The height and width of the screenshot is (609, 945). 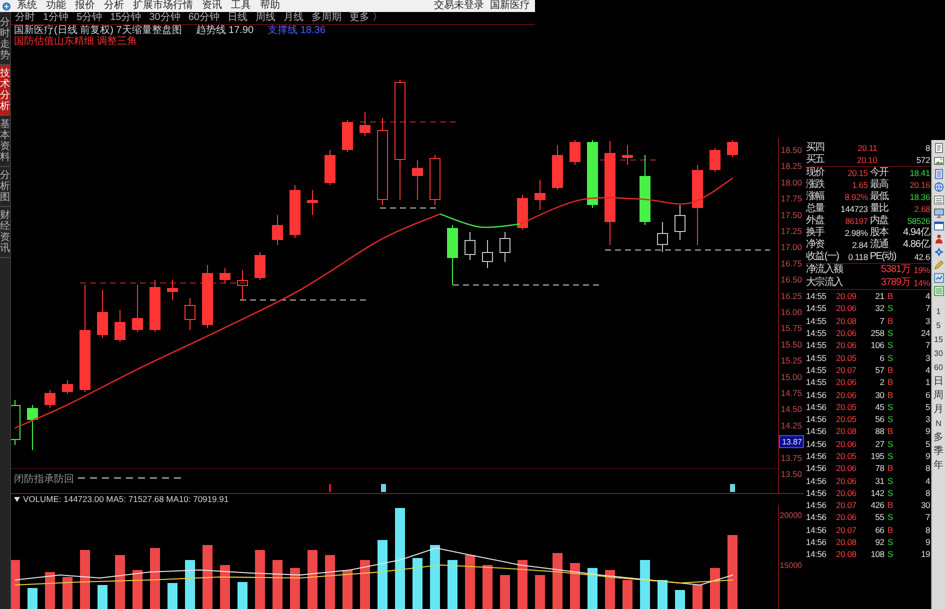 I want to click on period-shortcut: 15, so click(x=938, y=340).